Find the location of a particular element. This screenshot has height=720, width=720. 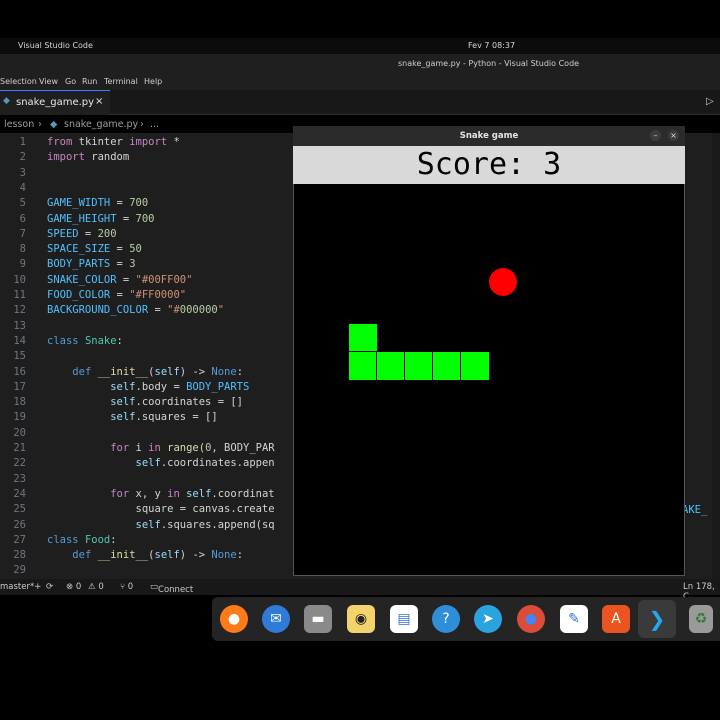

tab-label: snake_game.py is located at coordinates (55, 102).